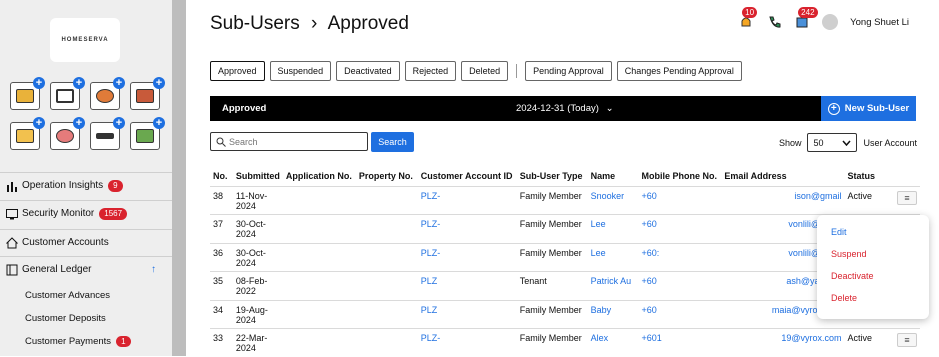 This screenshot has height=357, width=939. Describe the element at coordinates (65, 96) in the screenshot. I see `calendar-app-icon: +` at that location.